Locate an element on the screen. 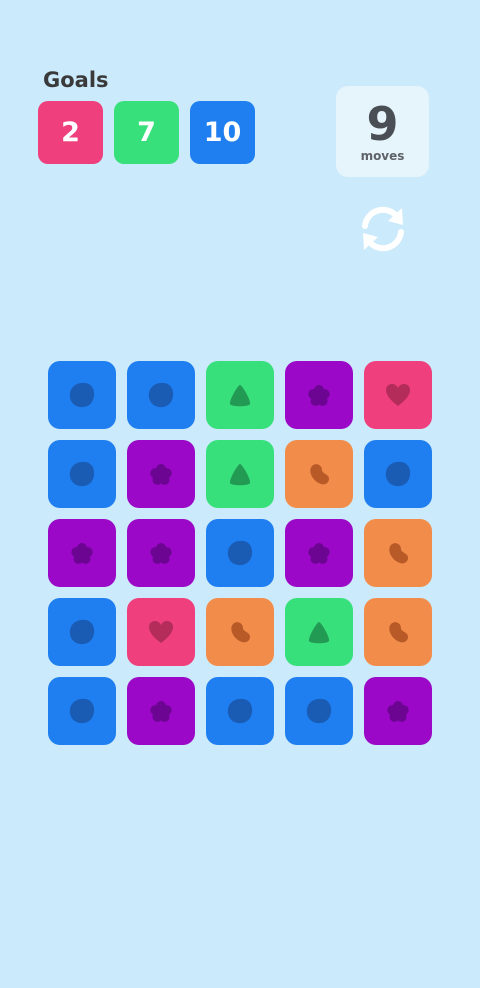 This screenshot has height=988, width=480. moves-label: moves is located at coordinates (382, 155).